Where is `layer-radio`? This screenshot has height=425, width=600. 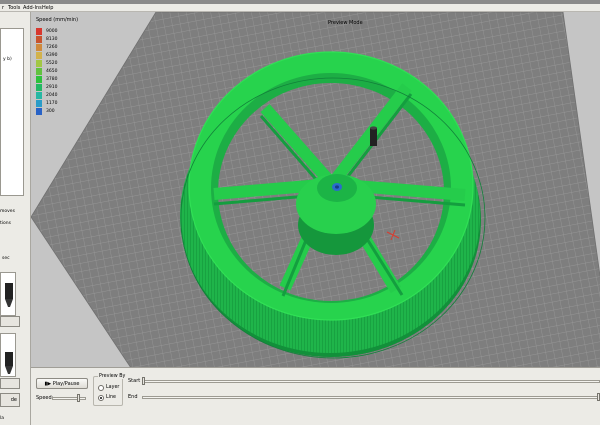 layer-radio is located at coordinates (101, 388).